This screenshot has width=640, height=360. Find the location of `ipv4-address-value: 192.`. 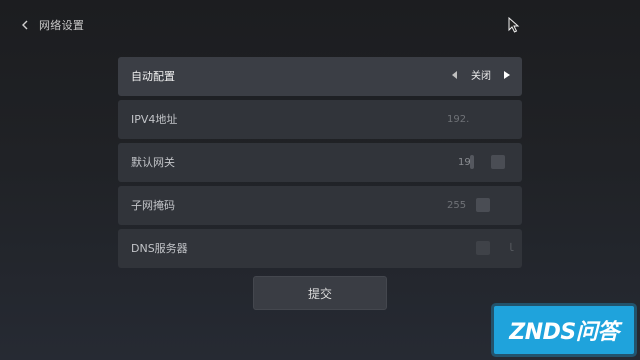

ipv4-address-value: 192. is located at coordinates (458, 119).